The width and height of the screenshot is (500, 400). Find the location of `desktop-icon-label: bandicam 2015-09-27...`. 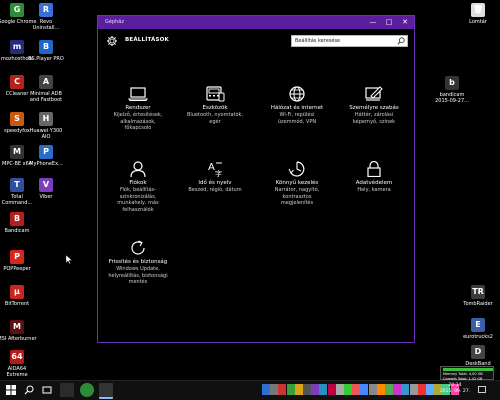

desktop-icon-label: bandicam 2015-09-27... is located at coordinates (452, 98).